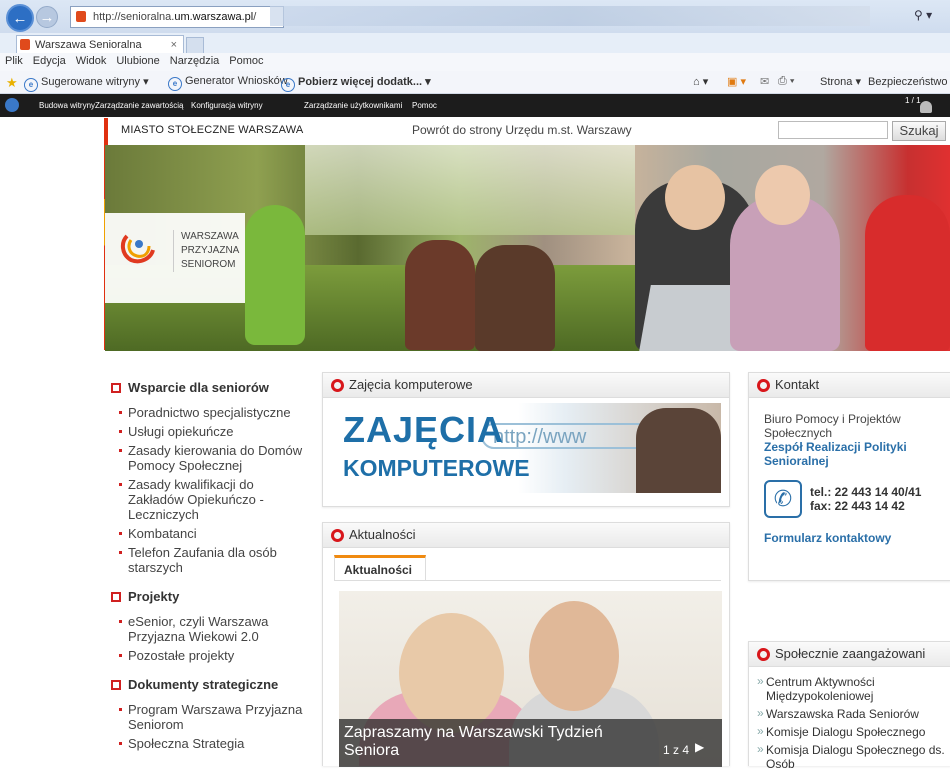  What do you see at coordinates (213, 743) in the screenshot?
I see `nav-link-strategy: Społeczna Strategia` at bounding box center [213, 743].